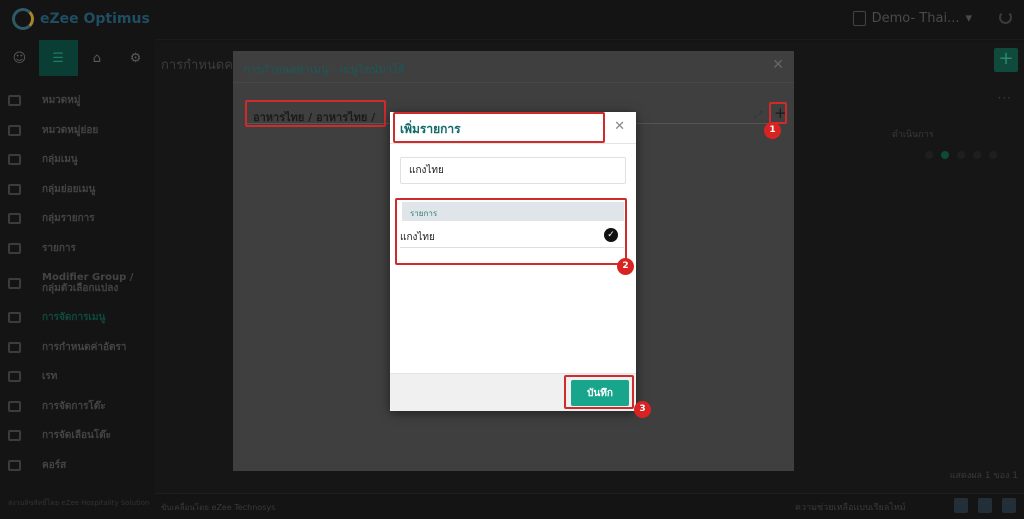 The width and height of the screenshot is (1024, 519). I want to click on page-title: การกำหนดค, so click(197, 65).